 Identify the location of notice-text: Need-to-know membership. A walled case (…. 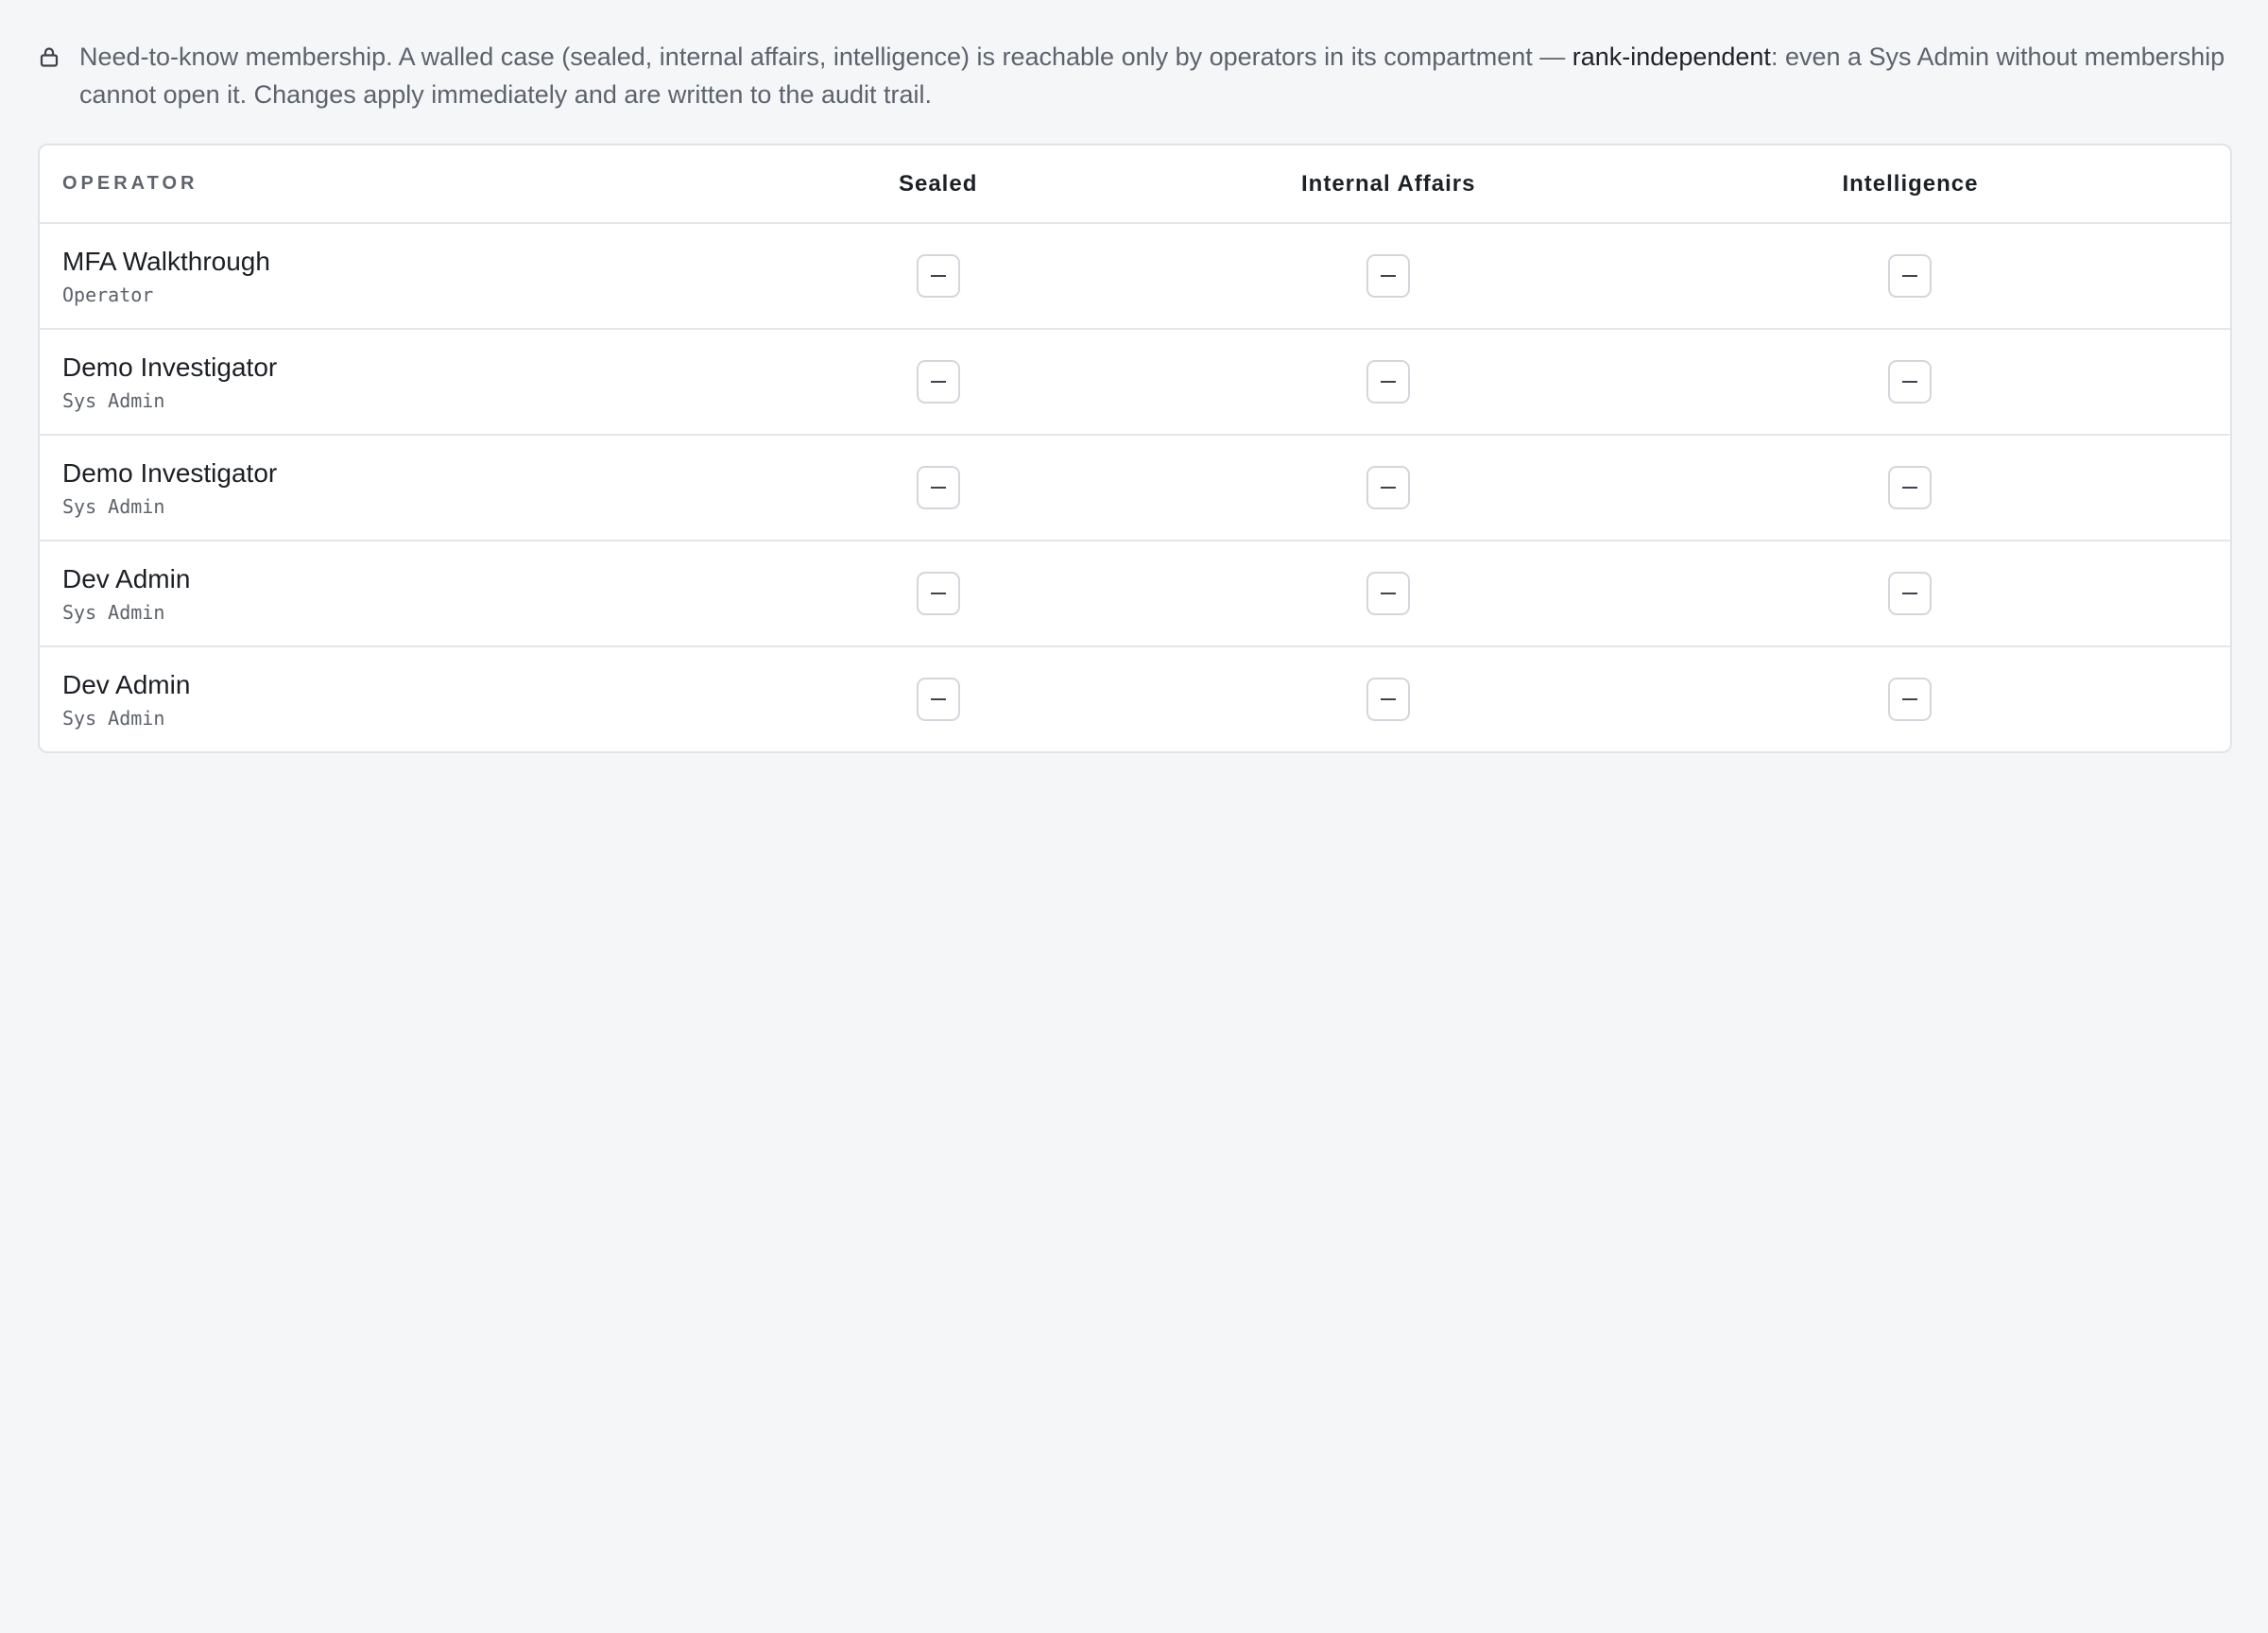
(1154, 75).